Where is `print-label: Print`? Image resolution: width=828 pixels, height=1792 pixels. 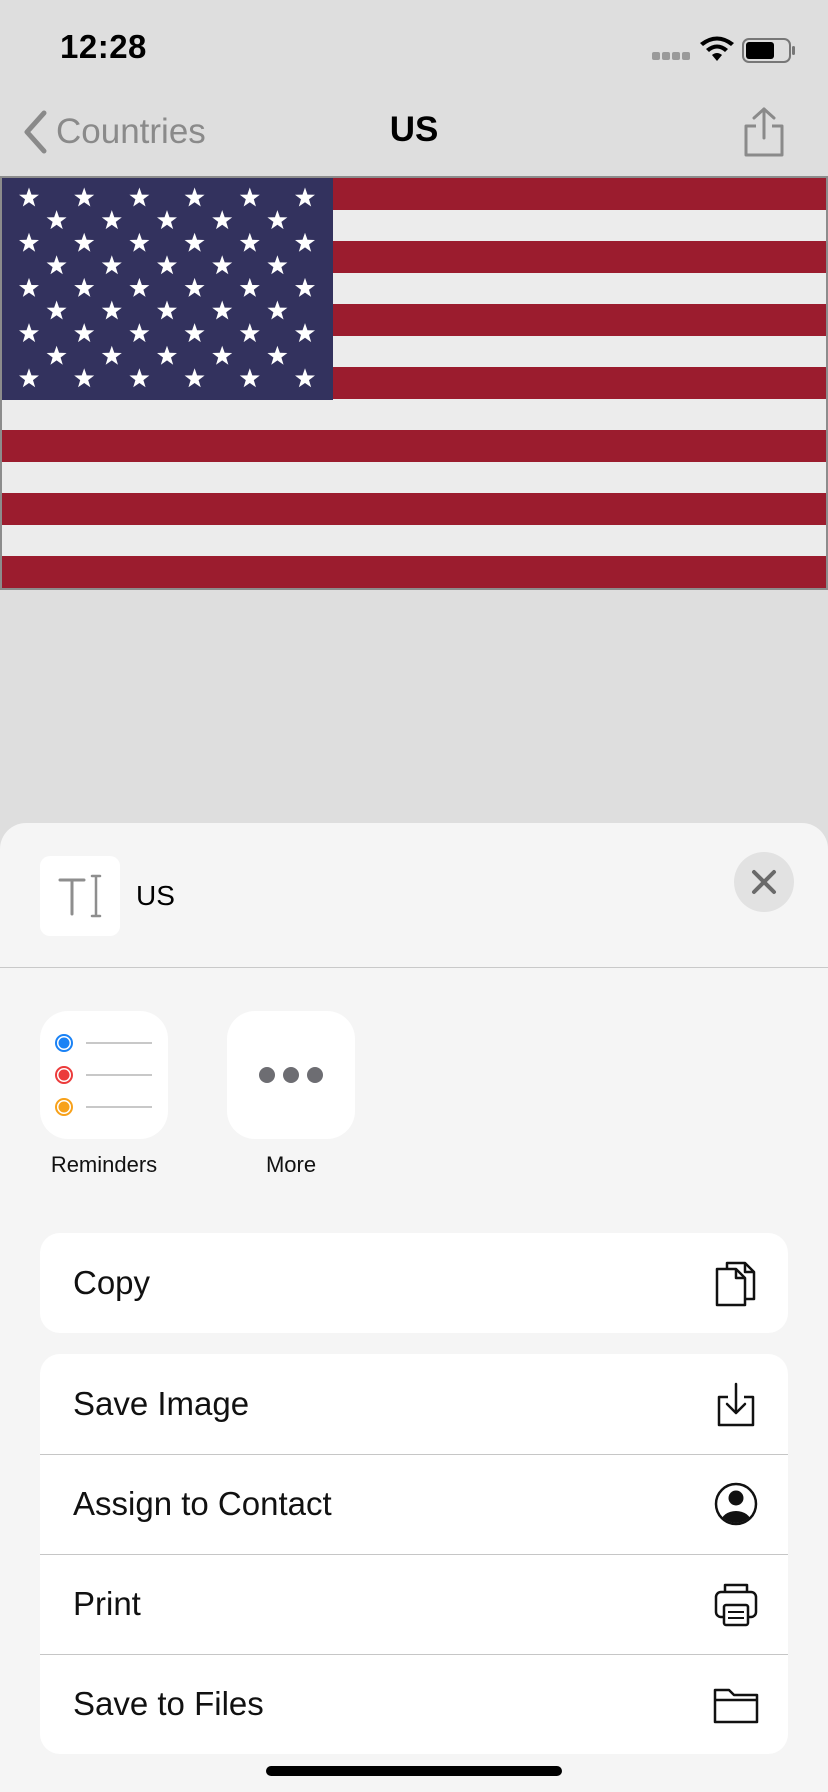
print-label: Print is located at coordinates (107, 1603).